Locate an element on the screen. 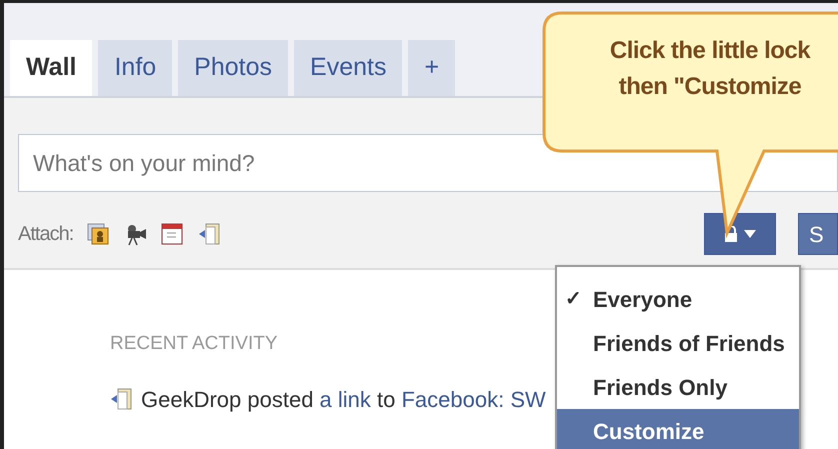  privacy-option: ✓ Everyone is located at coordinates (678, 299).